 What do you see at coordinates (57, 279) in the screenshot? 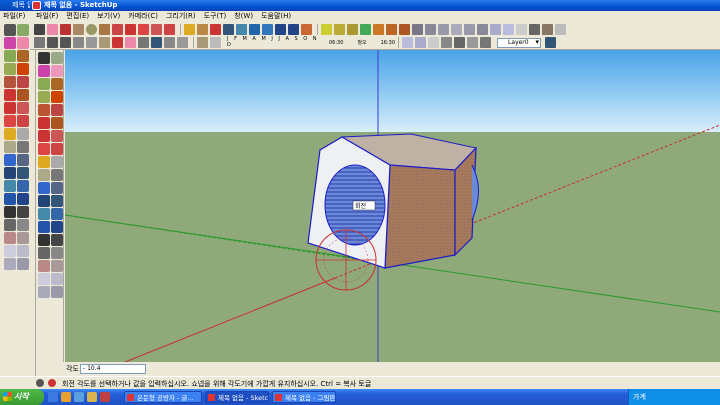
I see `stamp-icon` at bounding box center [57, 279].